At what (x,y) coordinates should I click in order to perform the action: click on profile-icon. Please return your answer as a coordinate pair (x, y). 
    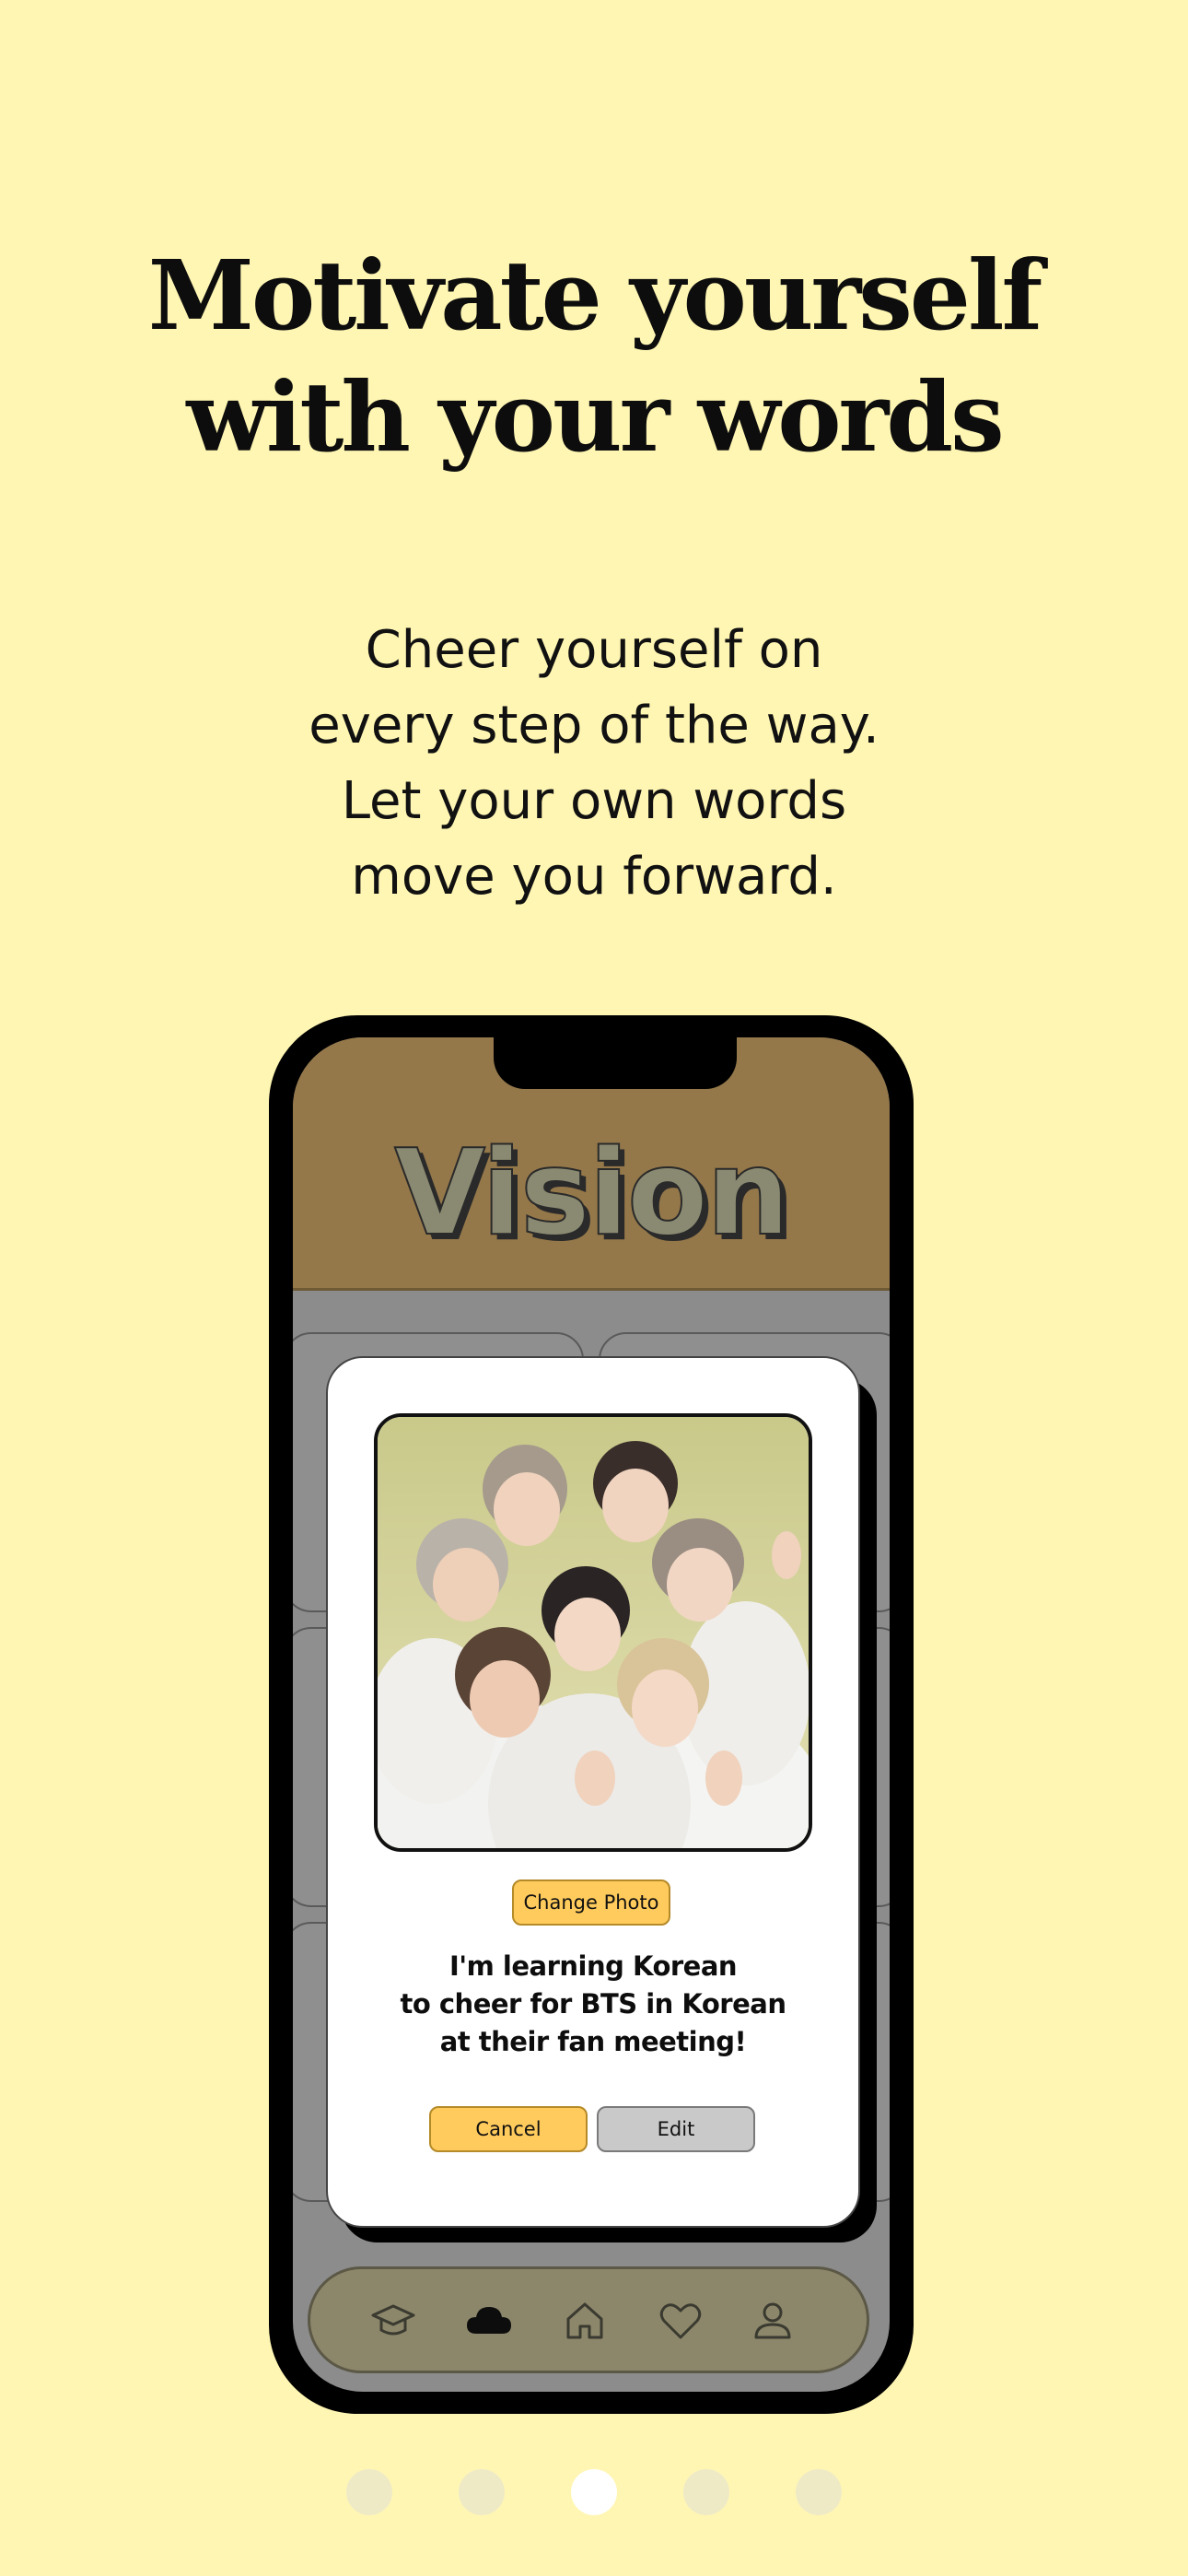
    Looking at the image, I should click on (772, 2320).